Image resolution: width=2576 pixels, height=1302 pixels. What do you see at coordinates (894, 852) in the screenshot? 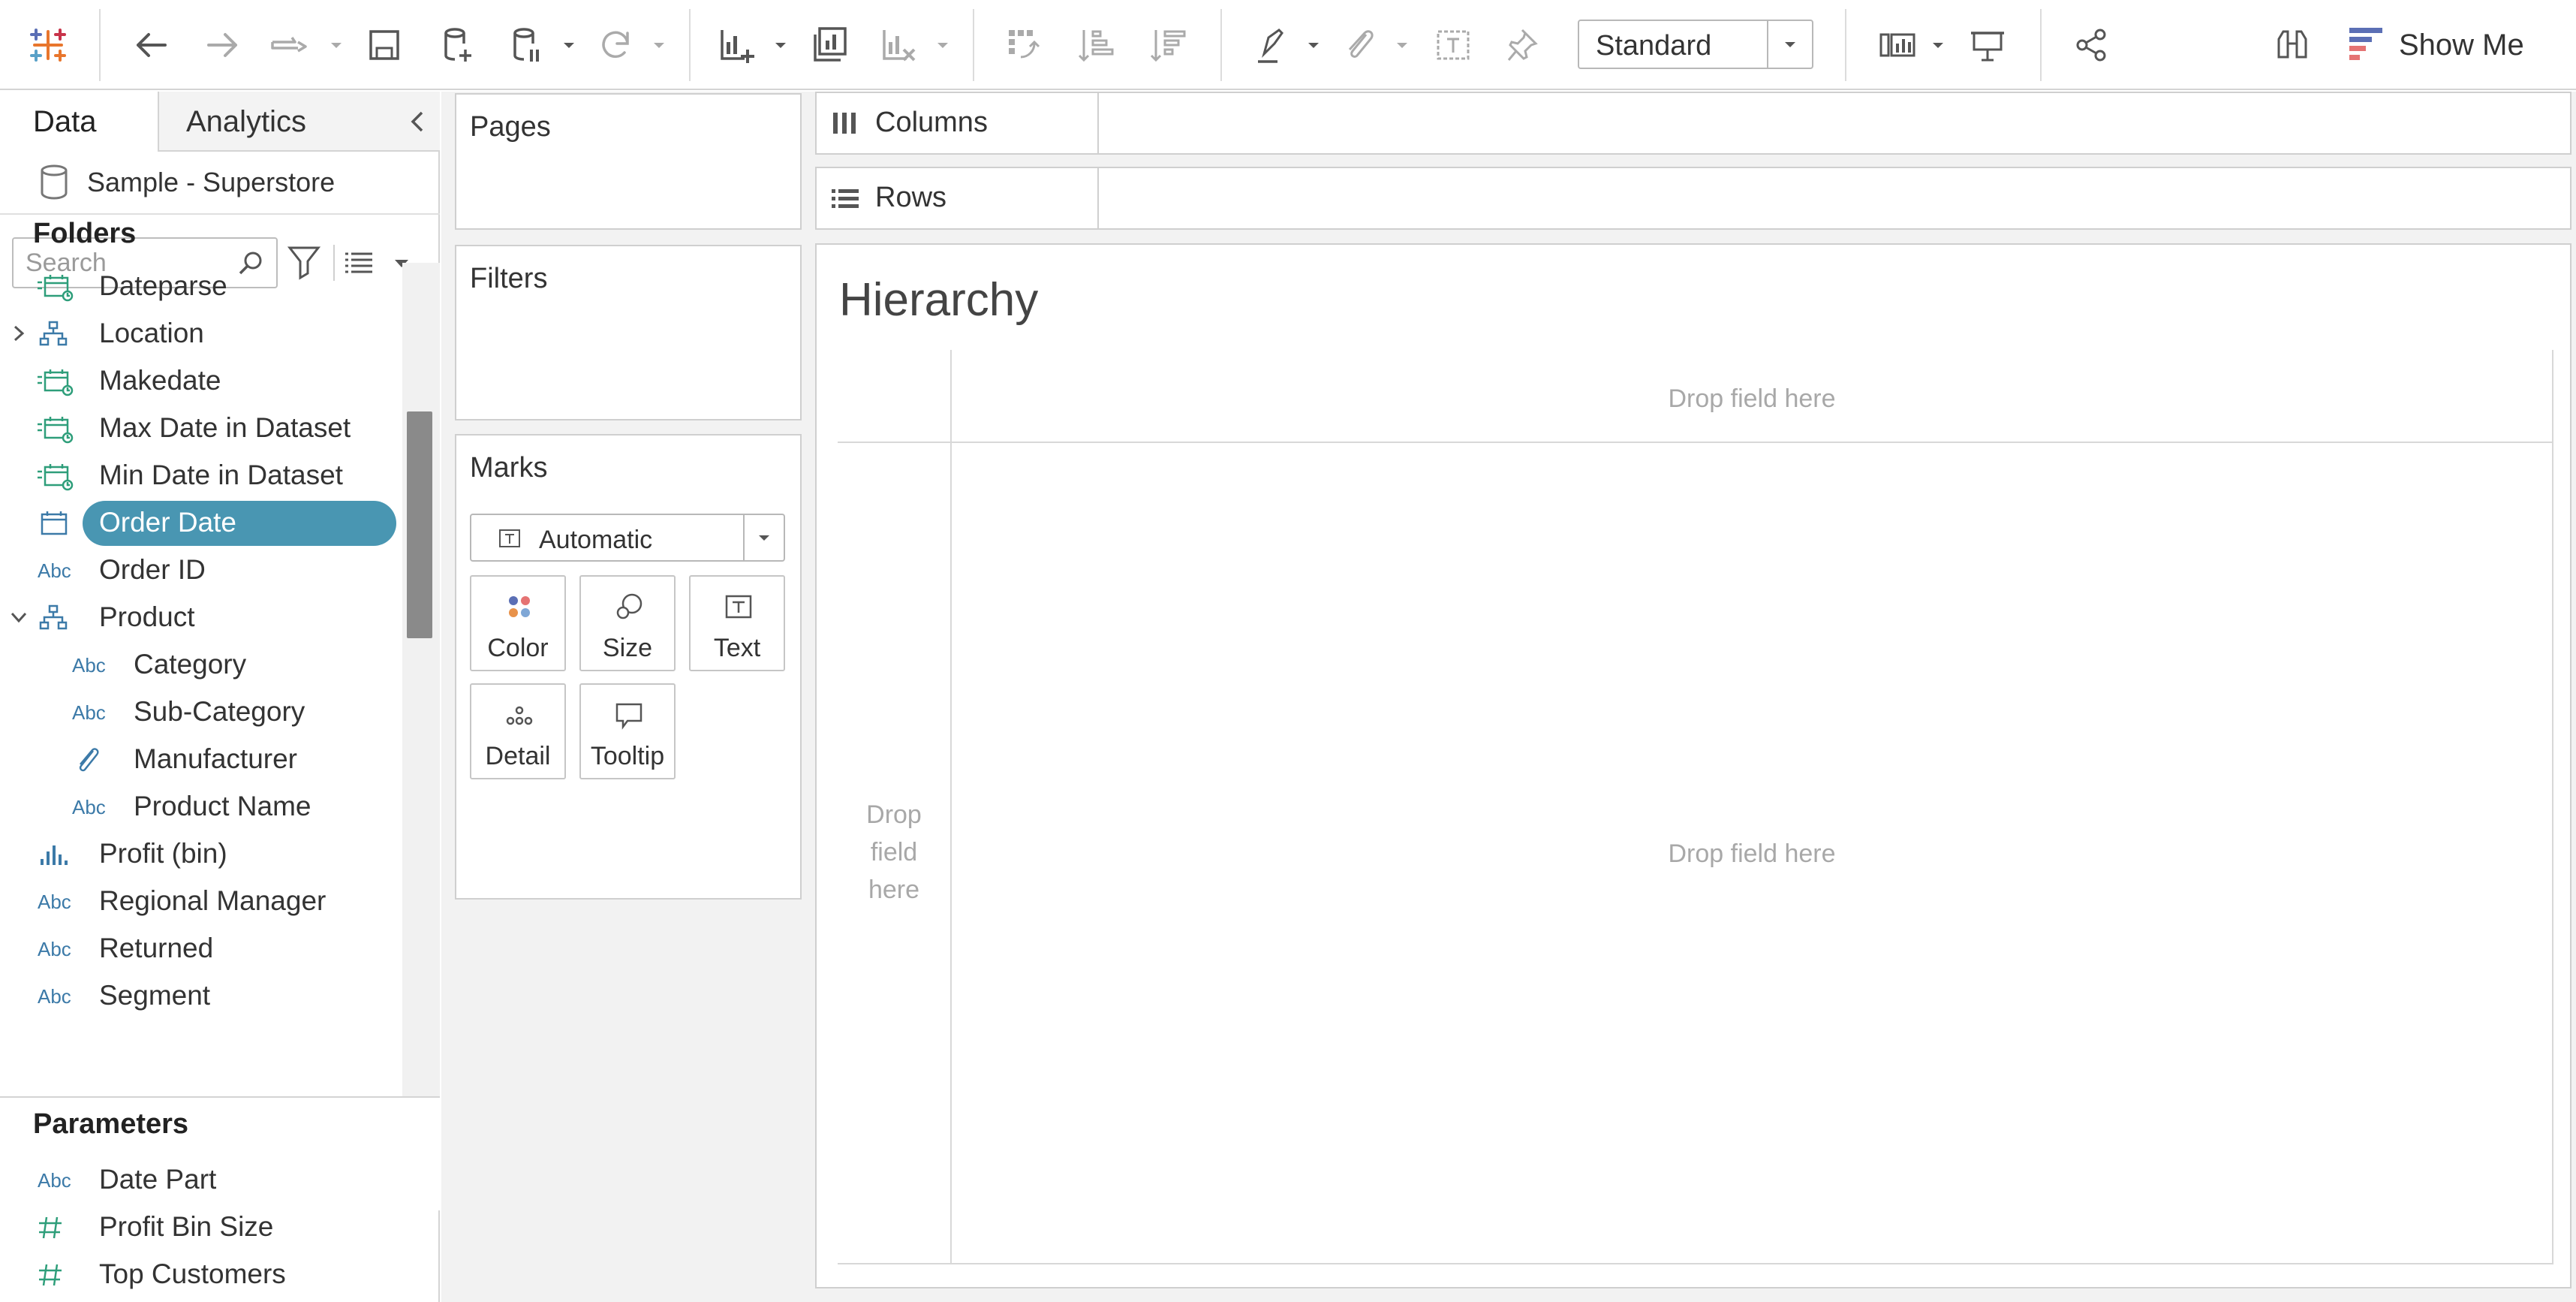
I see `drop-field-rows-zone: Drop field here` at bounding box center [894, 852].